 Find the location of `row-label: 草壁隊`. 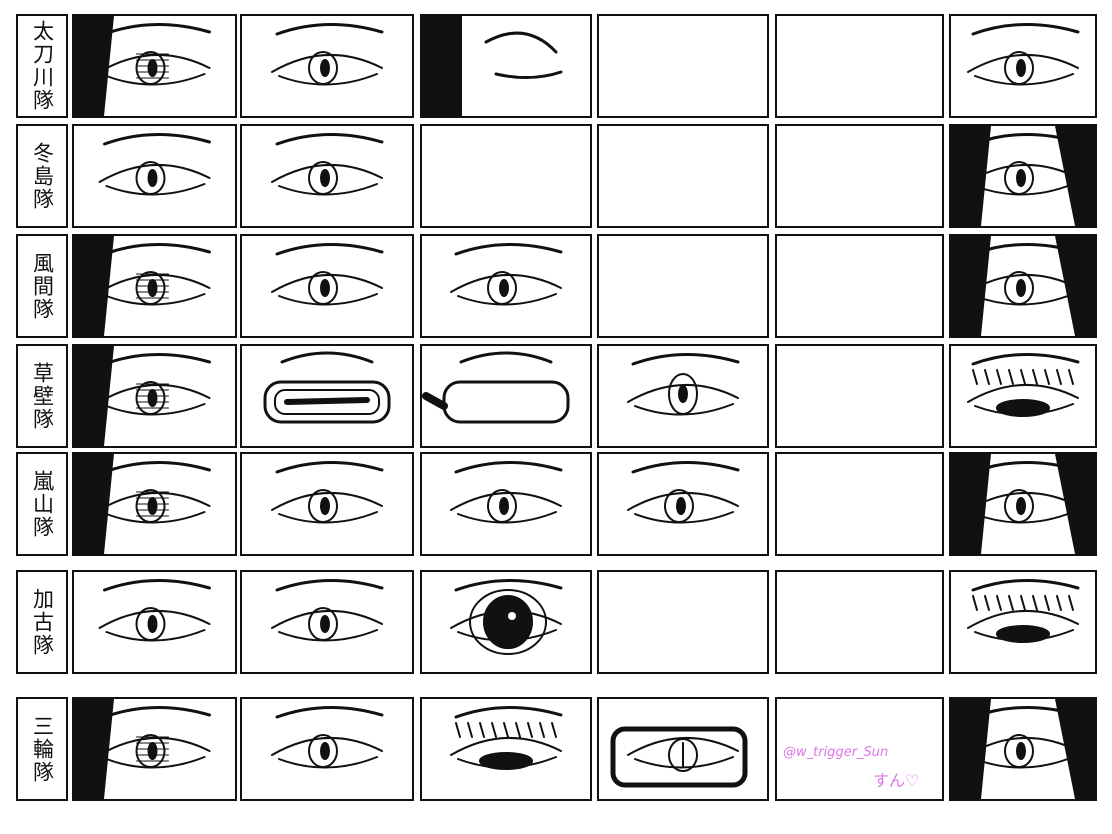

row-label: 草壁隊 is located at coordinates (42, 396).